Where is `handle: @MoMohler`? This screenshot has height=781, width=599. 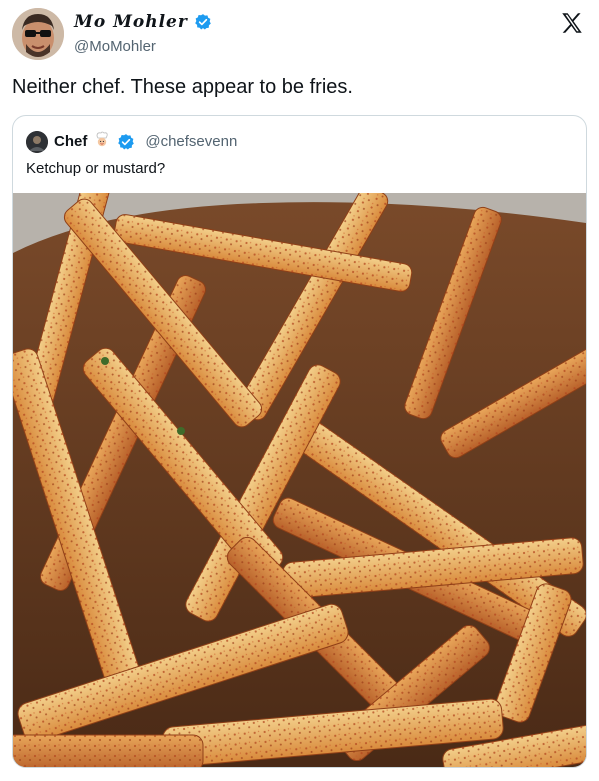 handle: @MoMohler is located at coordinates (115, 46).